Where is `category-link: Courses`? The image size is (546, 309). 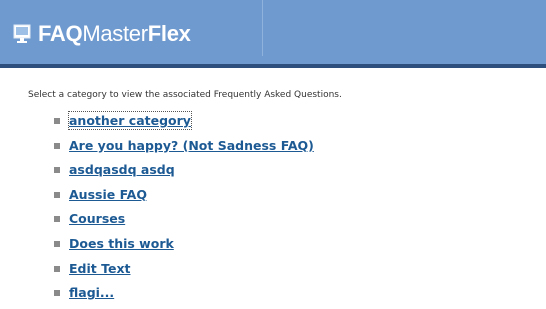
category-link: Courses is located at coordinates (97, 218).